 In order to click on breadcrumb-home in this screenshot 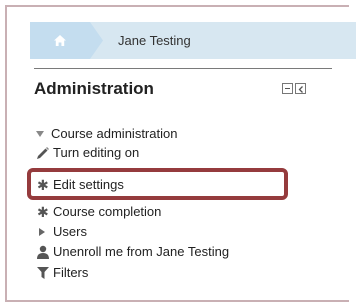, I will do `click(66, 40)`.